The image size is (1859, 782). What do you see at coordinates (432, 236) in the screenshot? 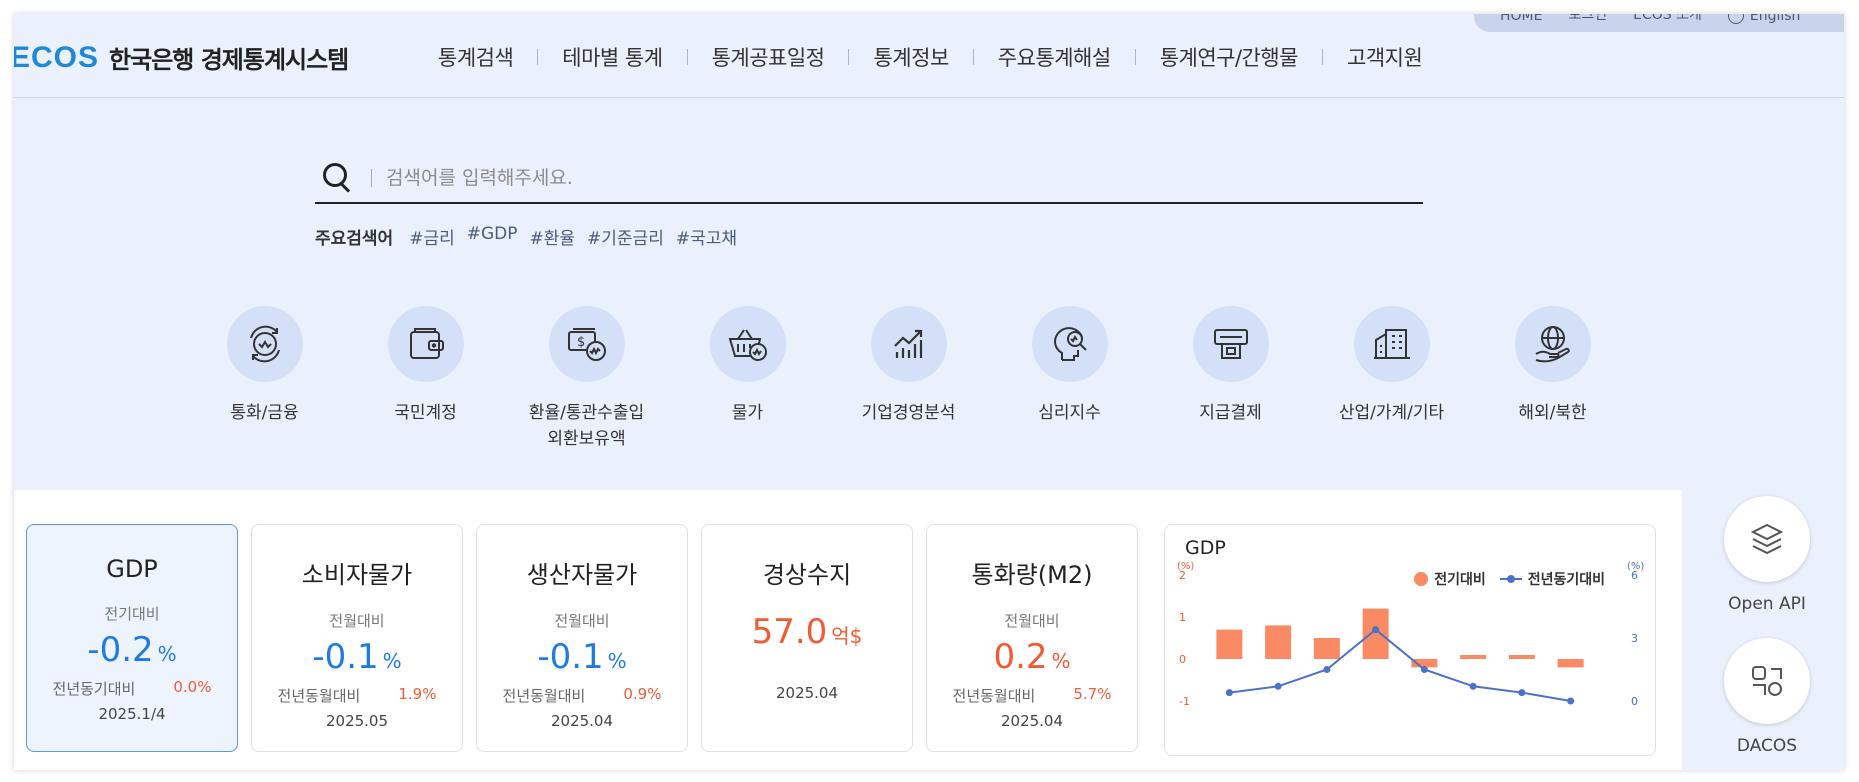
I see `keyword-tag: #금리` at bounding box center [432, 236].